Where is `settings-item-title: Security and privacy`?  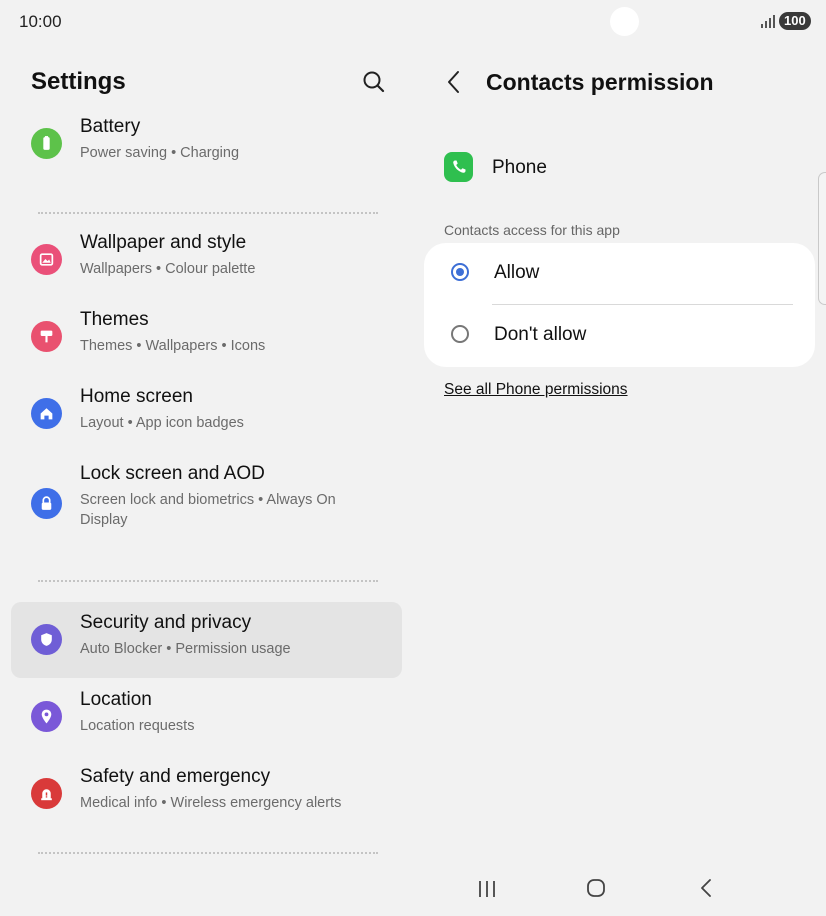
settings-item-title: Security and privacy is located at coordinates (166, 622).